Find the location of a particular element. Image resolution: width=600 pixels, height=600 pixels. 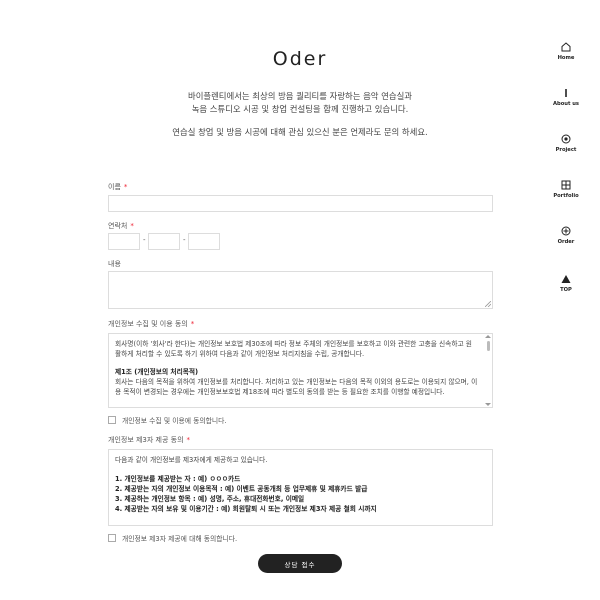

arrow-up-icon is located at coordinates (566, 279).